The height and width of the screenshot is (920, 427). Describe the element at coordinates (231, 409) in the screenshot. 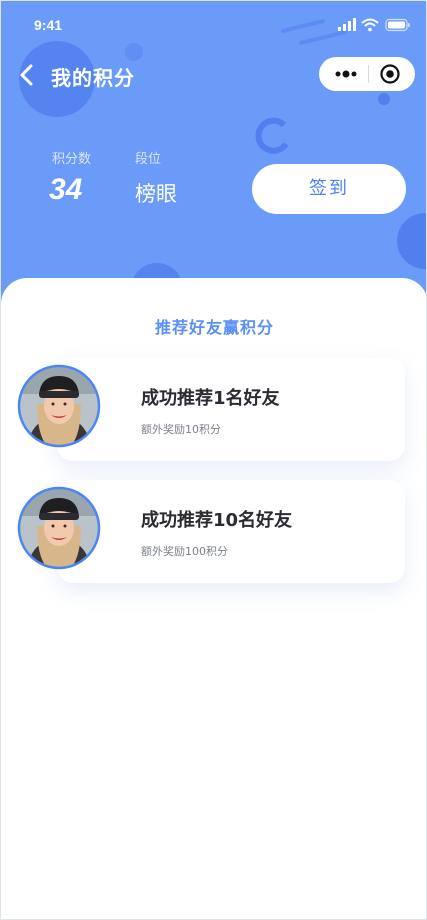

I see `reward-card: 成功推荐1名好友 额外奖励10积分` at that location.